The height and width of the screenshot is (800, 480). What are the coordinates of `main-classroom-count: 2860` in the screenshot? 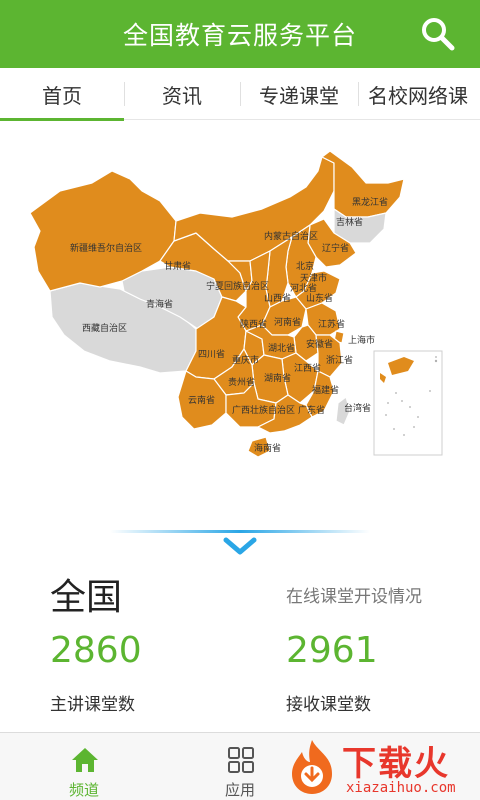 It's located at (96, 650).